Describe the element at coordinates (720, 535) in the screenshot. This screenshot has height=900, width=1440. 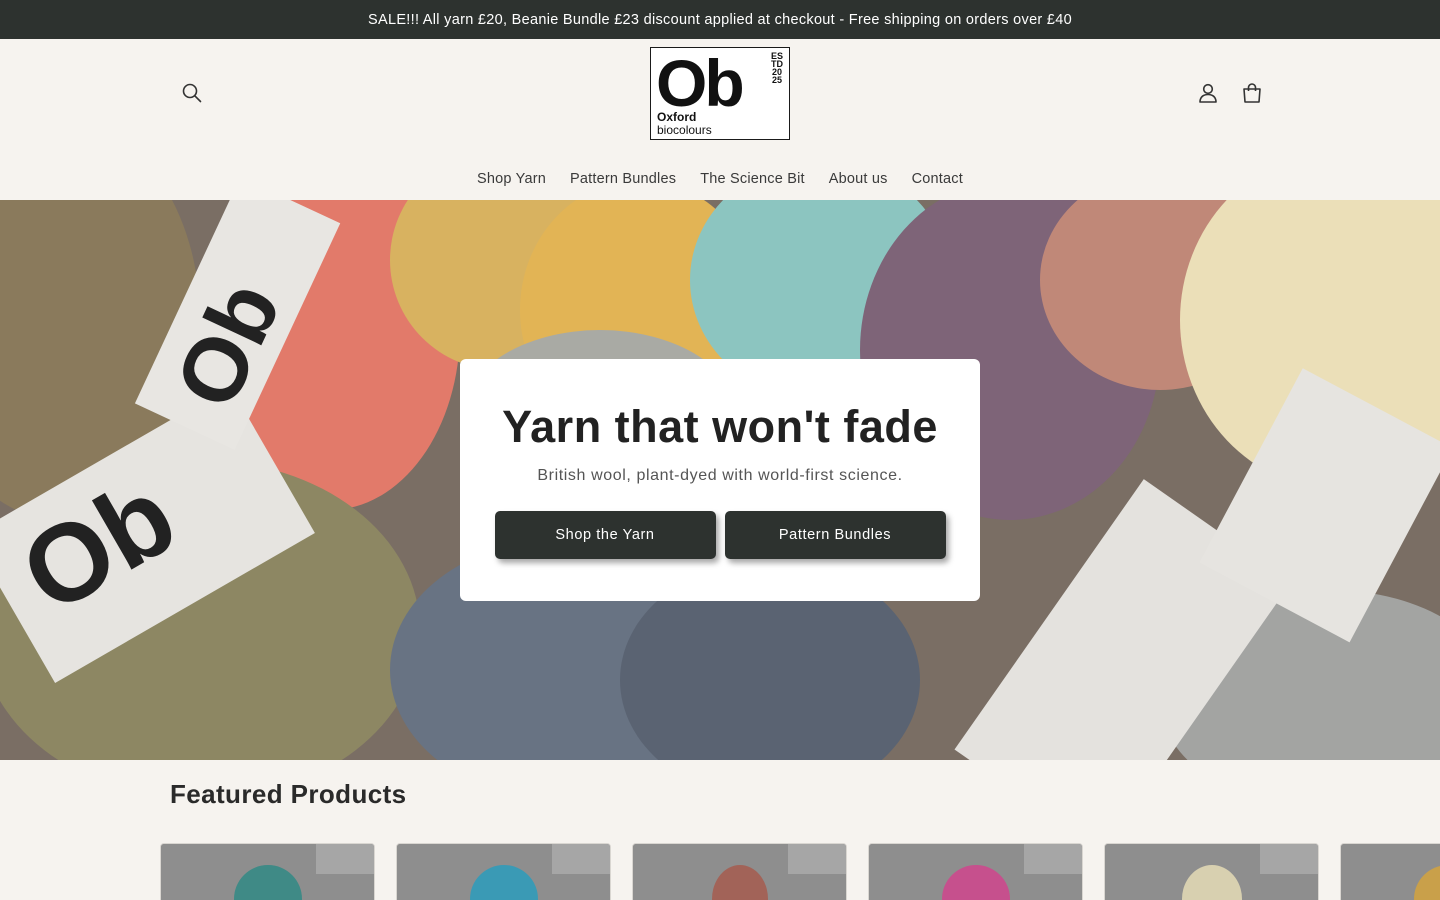
I see `hero-buttons: Shop the Yarn Pattern Bundles` at that location.